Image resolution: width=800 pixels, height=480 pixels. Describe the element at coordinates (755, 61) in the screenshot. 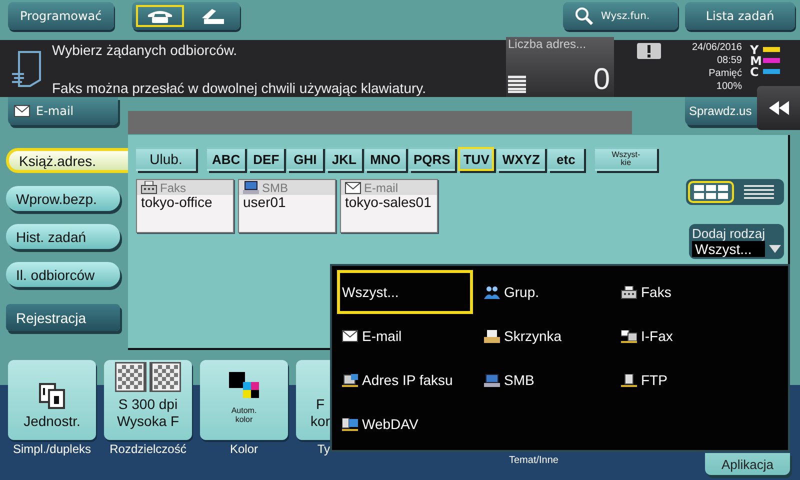

I see `toner-label: M` at that location.